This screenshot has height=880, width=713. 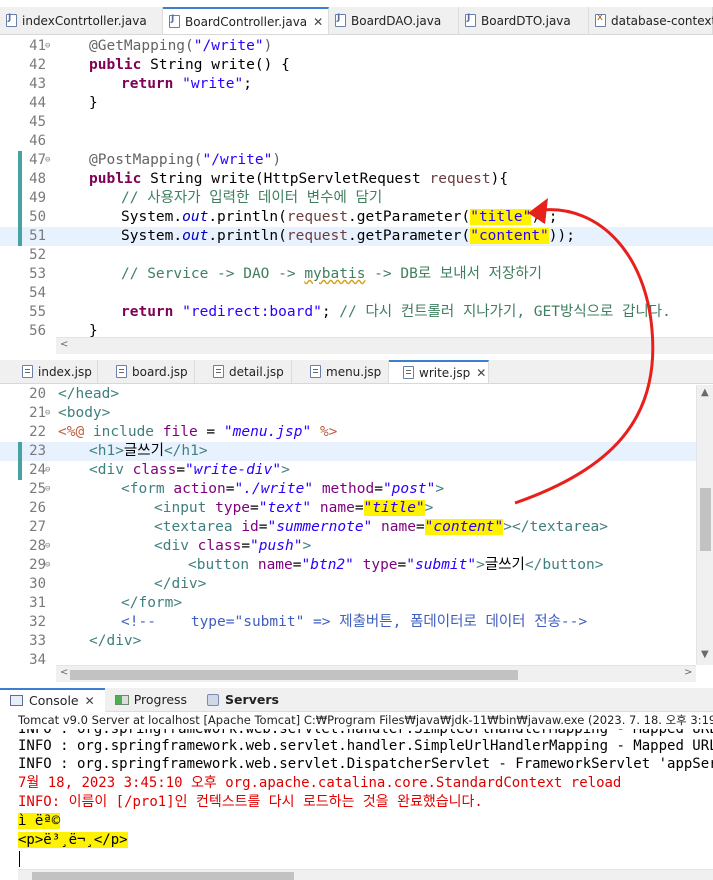 I want to click on line-number: 55, so click(x=37, y=312).